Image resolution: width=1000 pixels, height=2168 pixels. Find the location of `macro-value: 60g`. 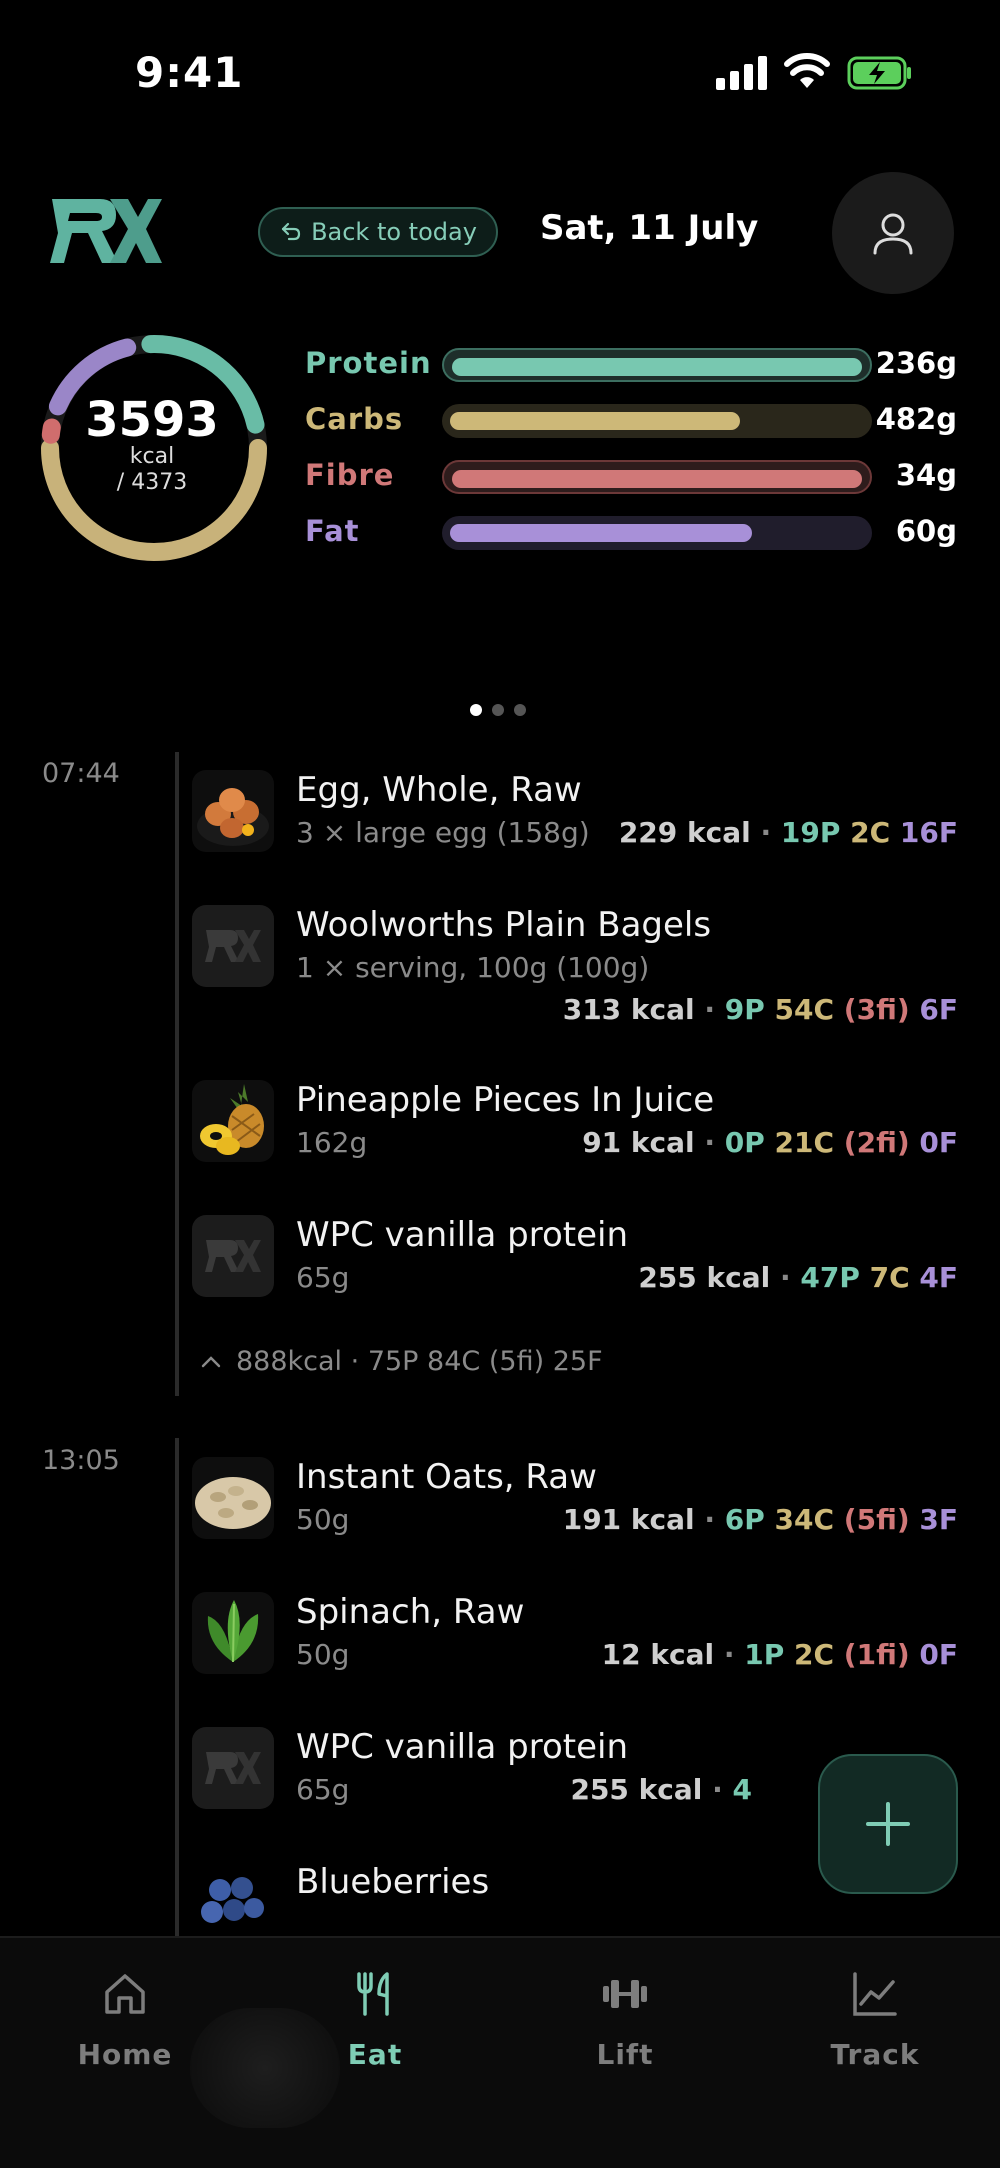

macro-value: 60g is located at coordinates (926, 531).